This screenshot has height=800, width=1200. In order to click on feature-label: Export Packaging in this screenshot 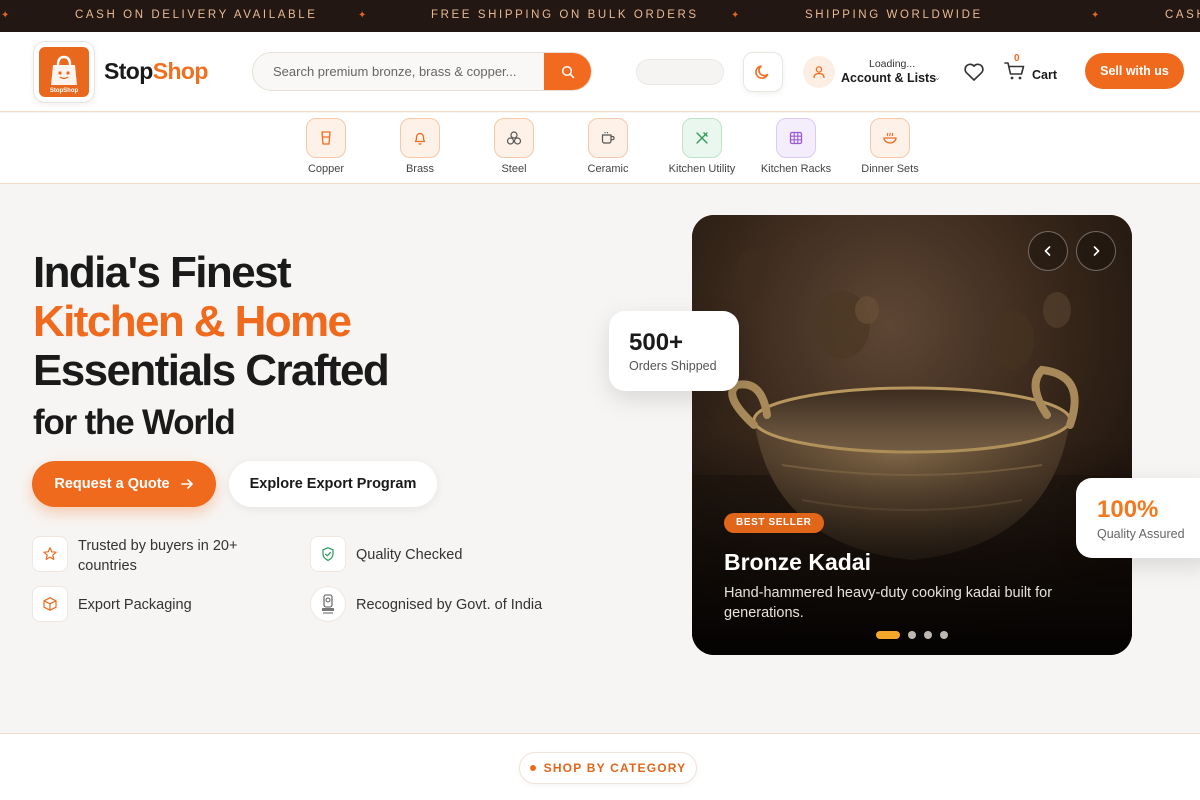, I will do `click(135, 605)`.